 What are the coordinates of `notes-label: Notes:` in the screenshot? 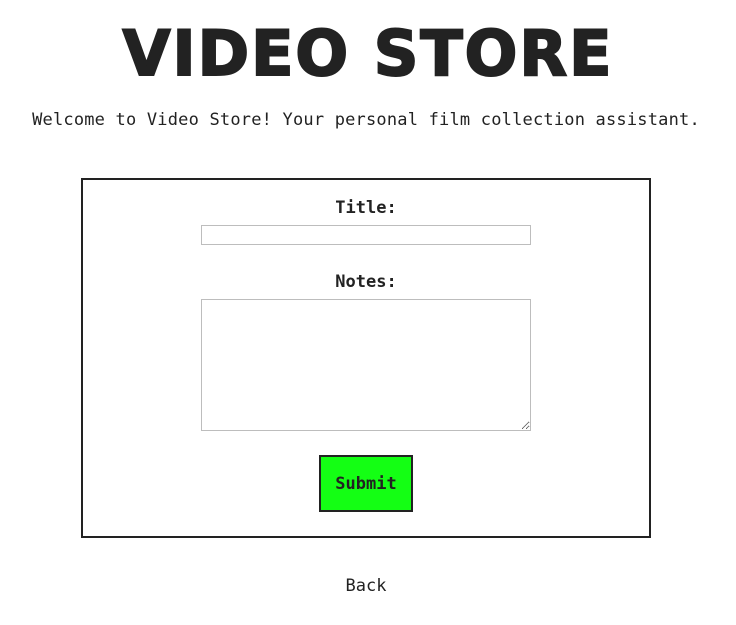 It's located at (366, 282).